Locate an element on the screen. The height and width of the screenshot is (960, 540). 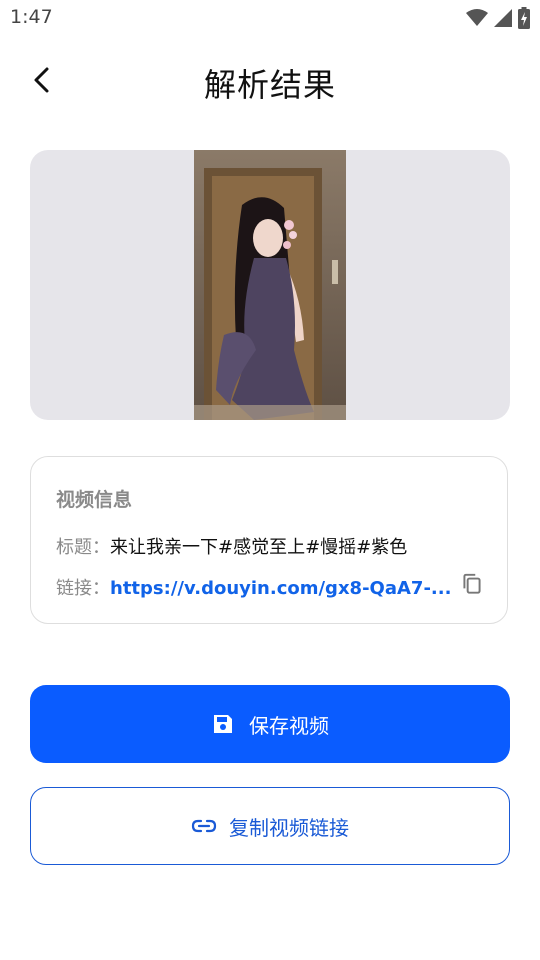
save-video-label: 保存视频 is located at coordinates (289, 725).